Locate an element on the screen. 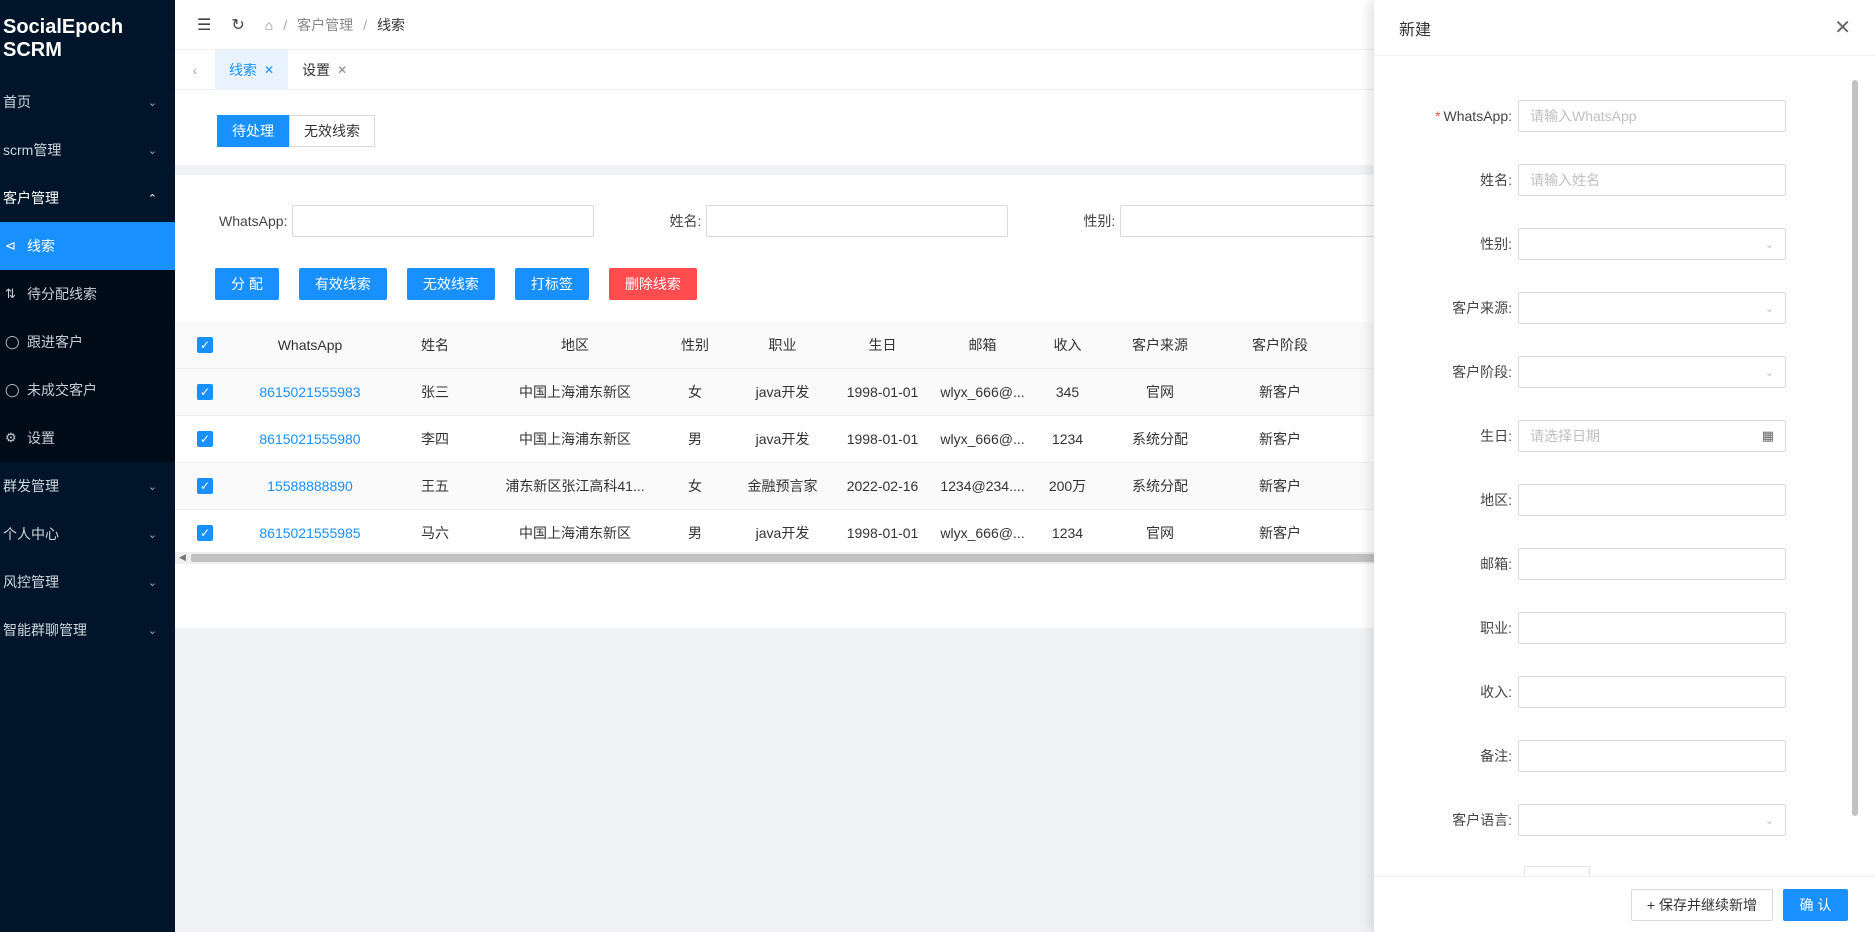  whatsapp-input: 请输入WhatsApp is located at coordinates (1652, 116).